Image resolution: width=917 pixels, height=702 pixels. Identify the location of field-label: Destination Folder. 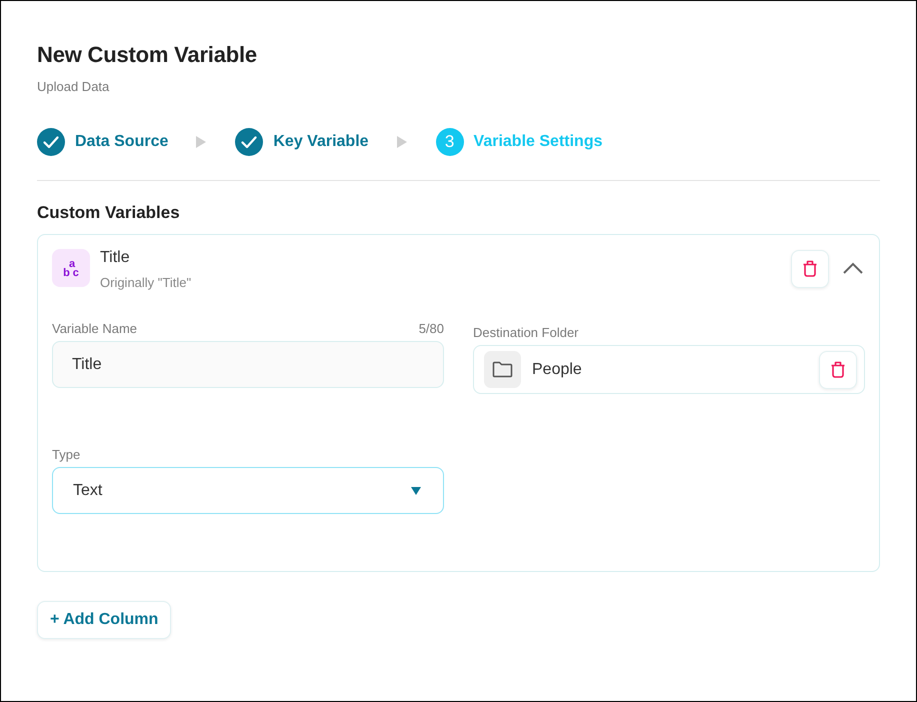
(525, 333).